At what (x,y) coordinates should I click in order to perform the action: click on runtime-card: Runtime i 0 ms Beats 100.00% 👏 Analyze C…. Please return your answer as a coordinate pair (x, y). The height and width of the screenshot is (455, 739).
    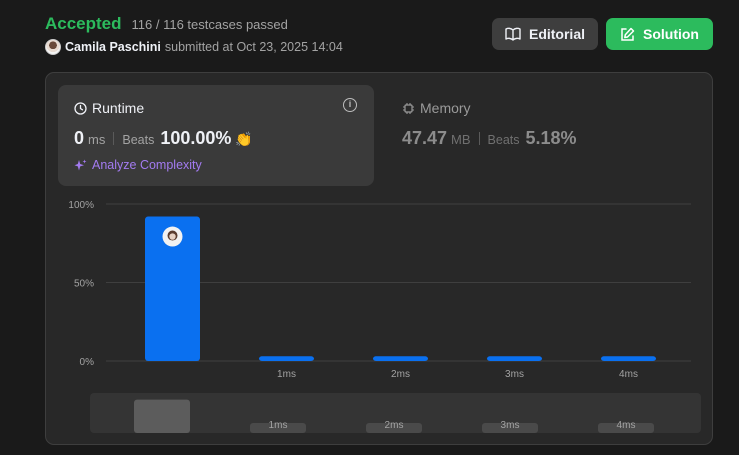
    Looking at the image, I should click on (216, 135).